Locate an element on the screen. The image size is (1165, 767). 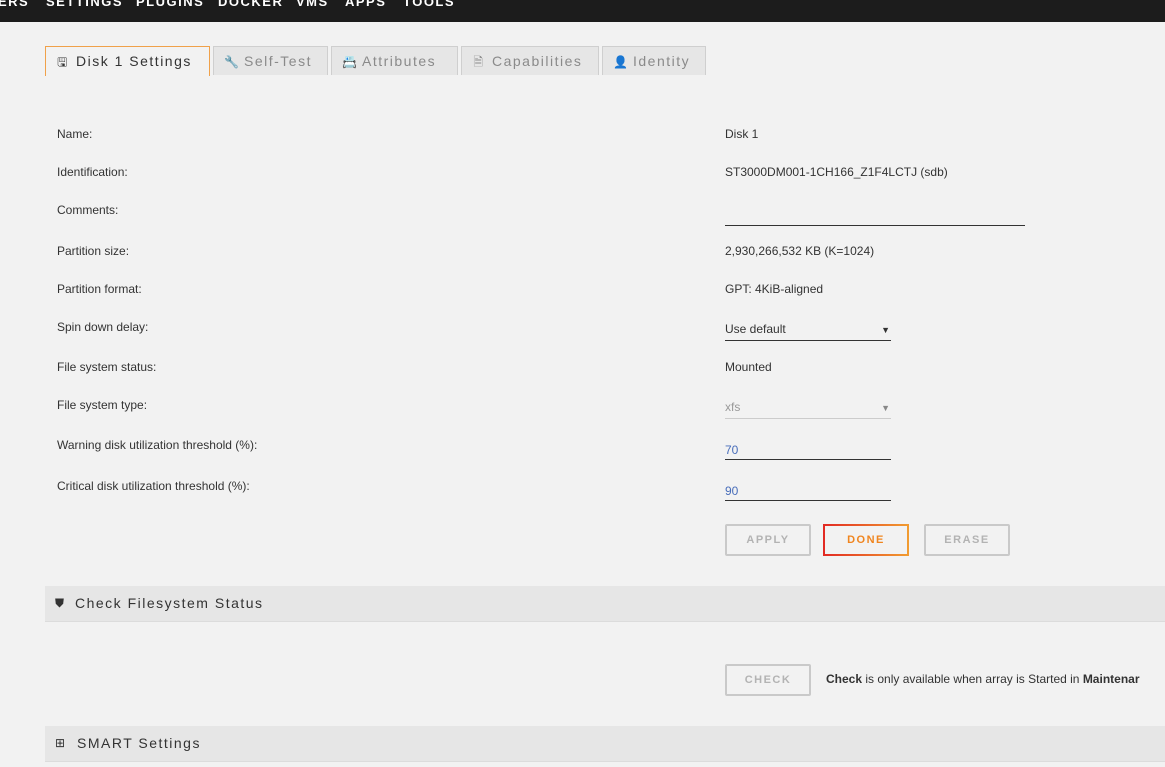
user-icon: 👤 is located at coordinates (621, 62).